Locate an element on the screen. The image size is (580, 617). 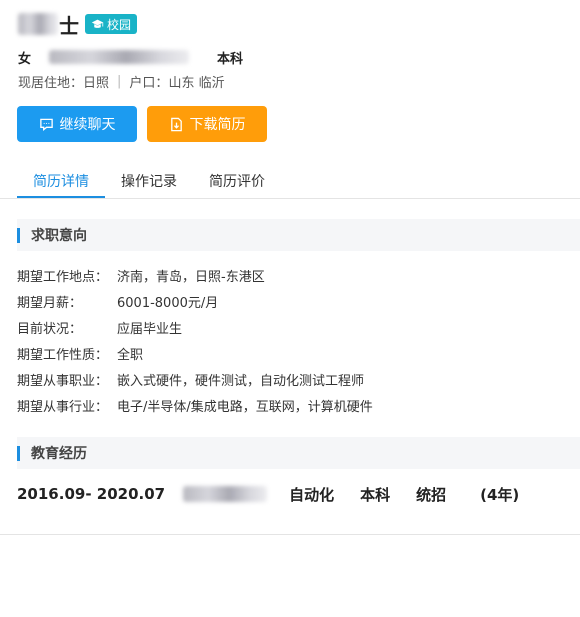
education-duration: (4年) is located at coordinates (500, 494).